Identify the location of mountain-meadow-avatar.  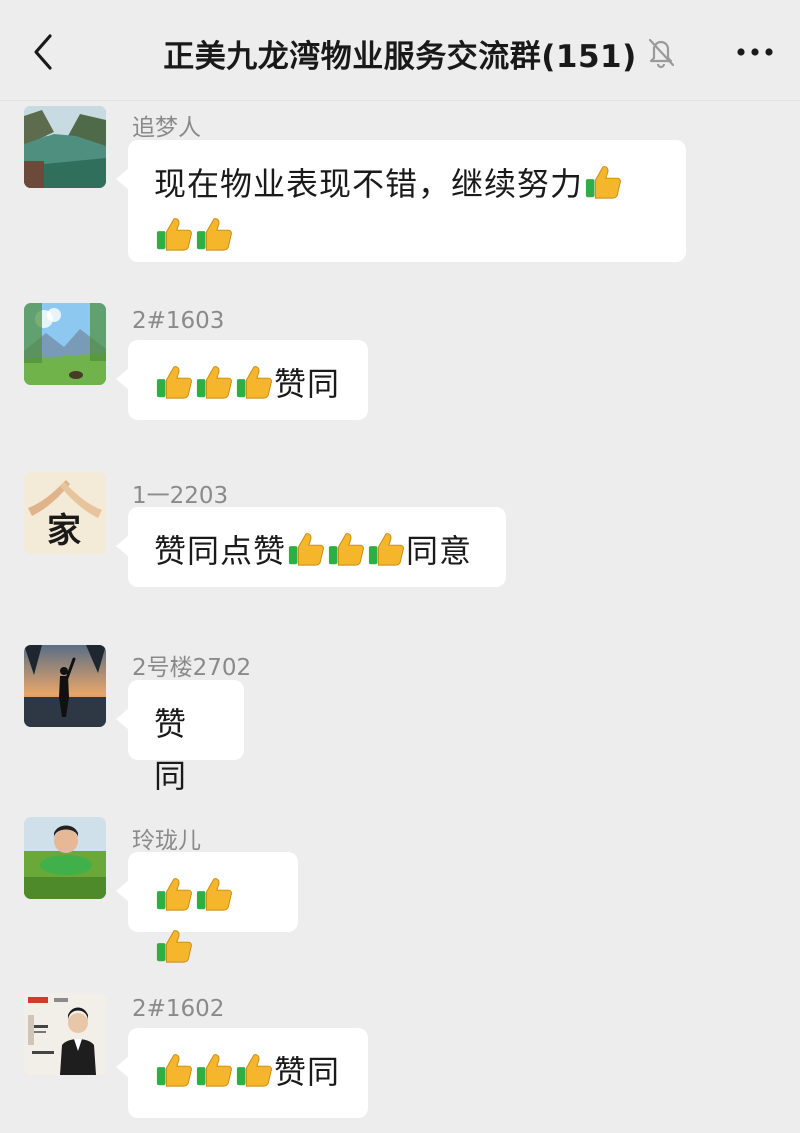
(65, 344).